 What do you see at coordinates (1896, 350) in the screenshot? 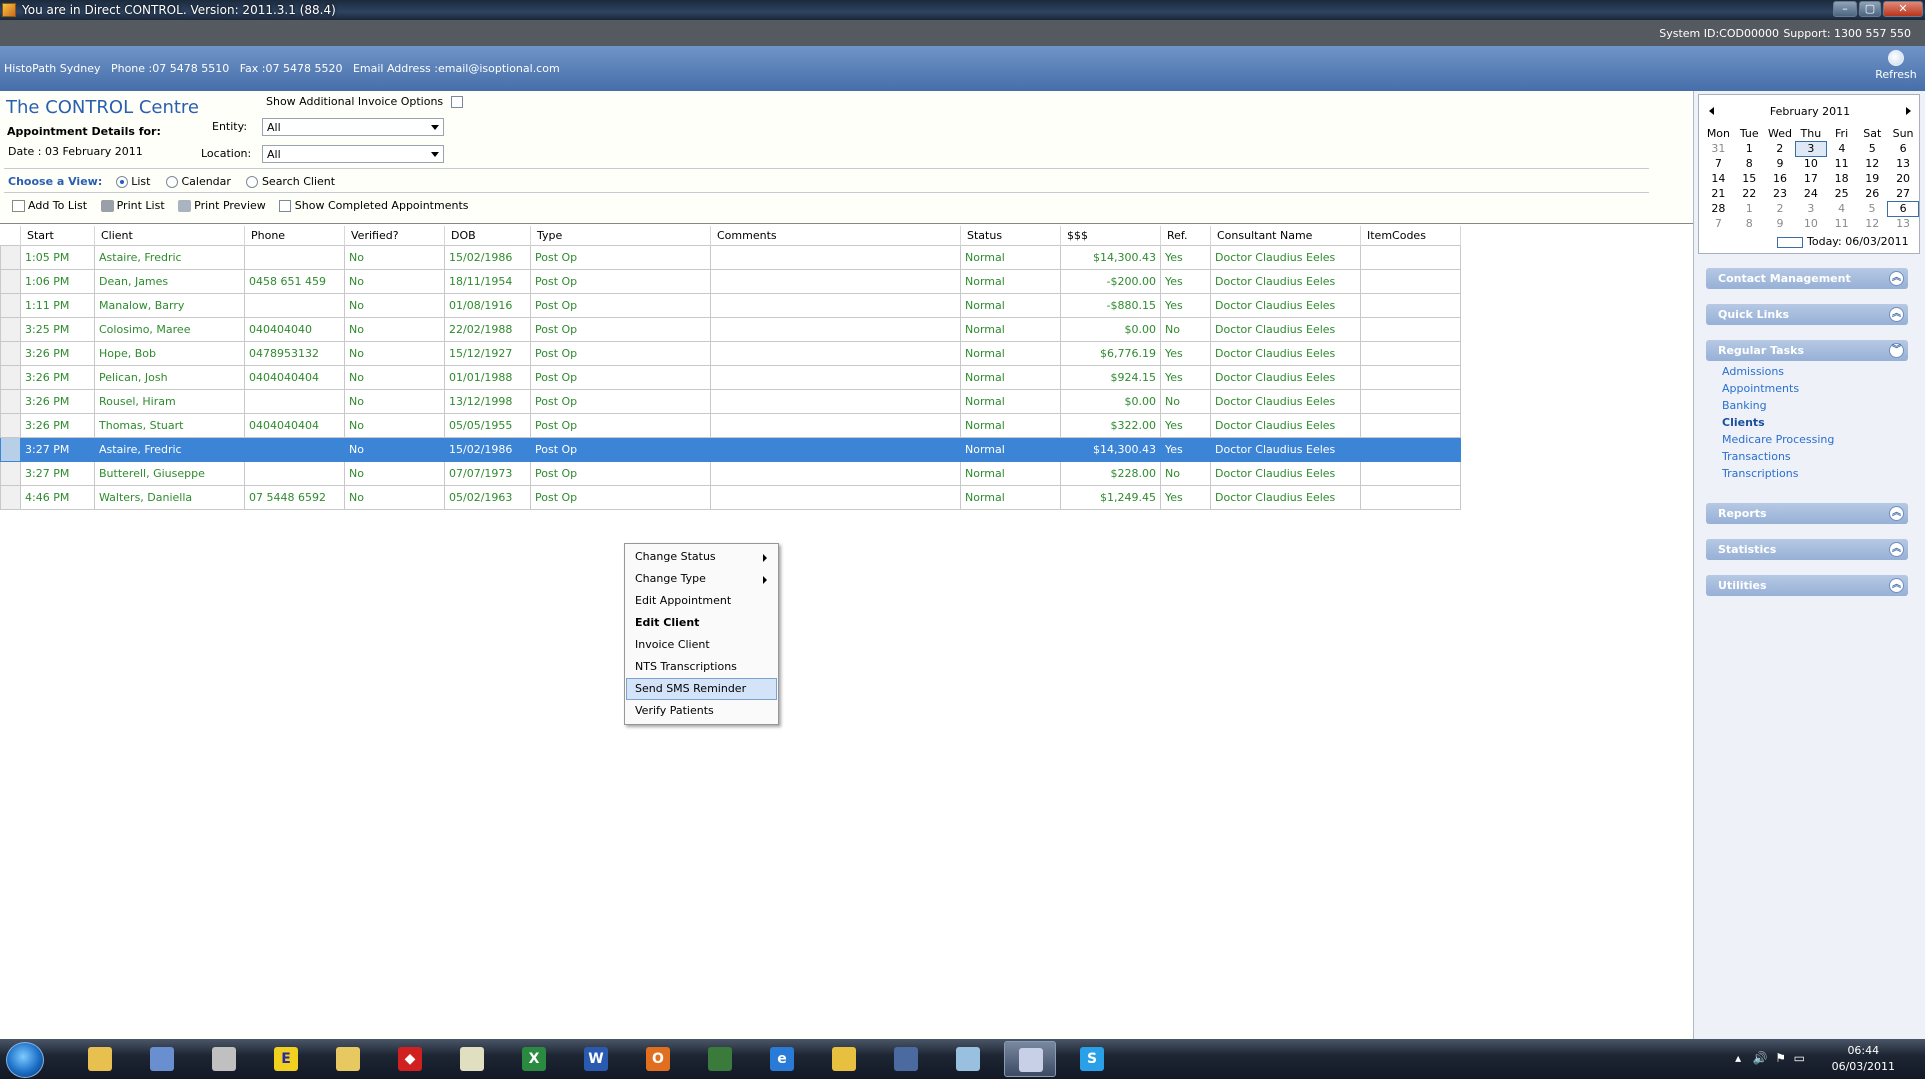
I see `chevron-down-icon: ︾` at bounding box center [1896, 350].